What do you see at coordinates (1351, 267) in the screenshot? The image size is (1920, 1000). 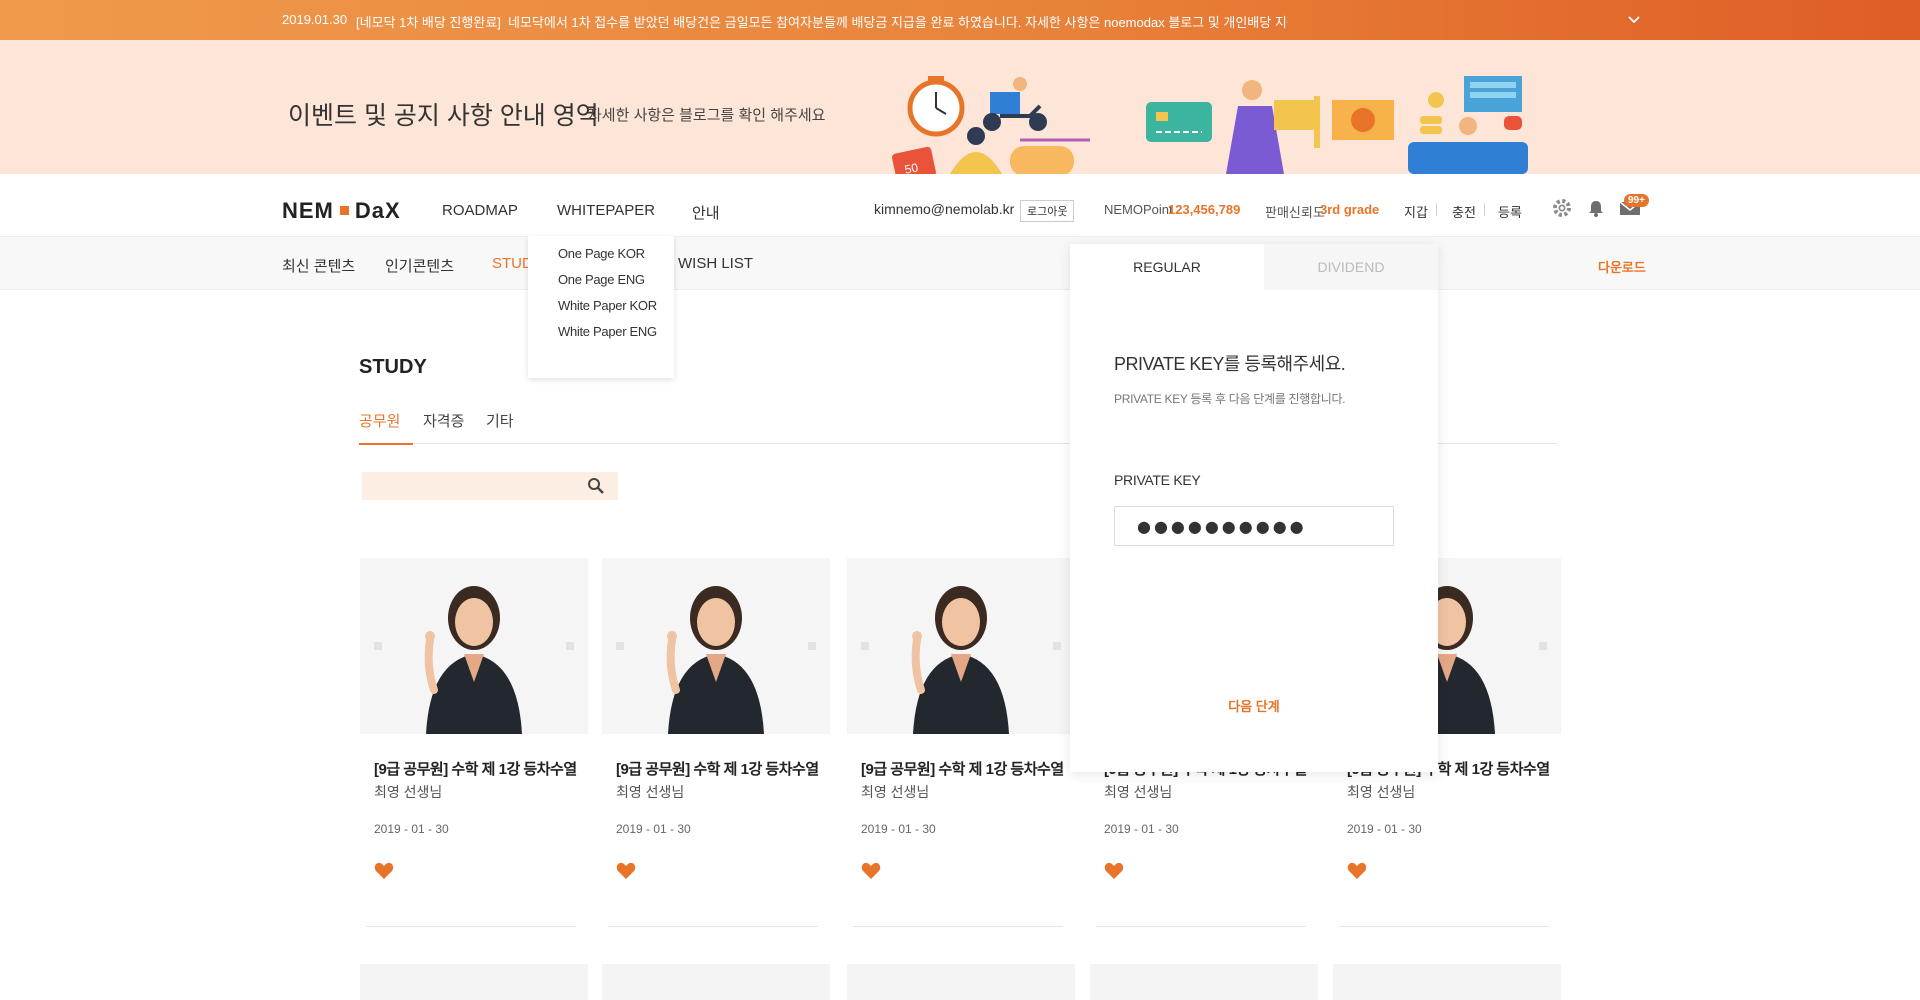 I see `tab-dividend: DIVIDEND` at bounding box center [1351, 267].